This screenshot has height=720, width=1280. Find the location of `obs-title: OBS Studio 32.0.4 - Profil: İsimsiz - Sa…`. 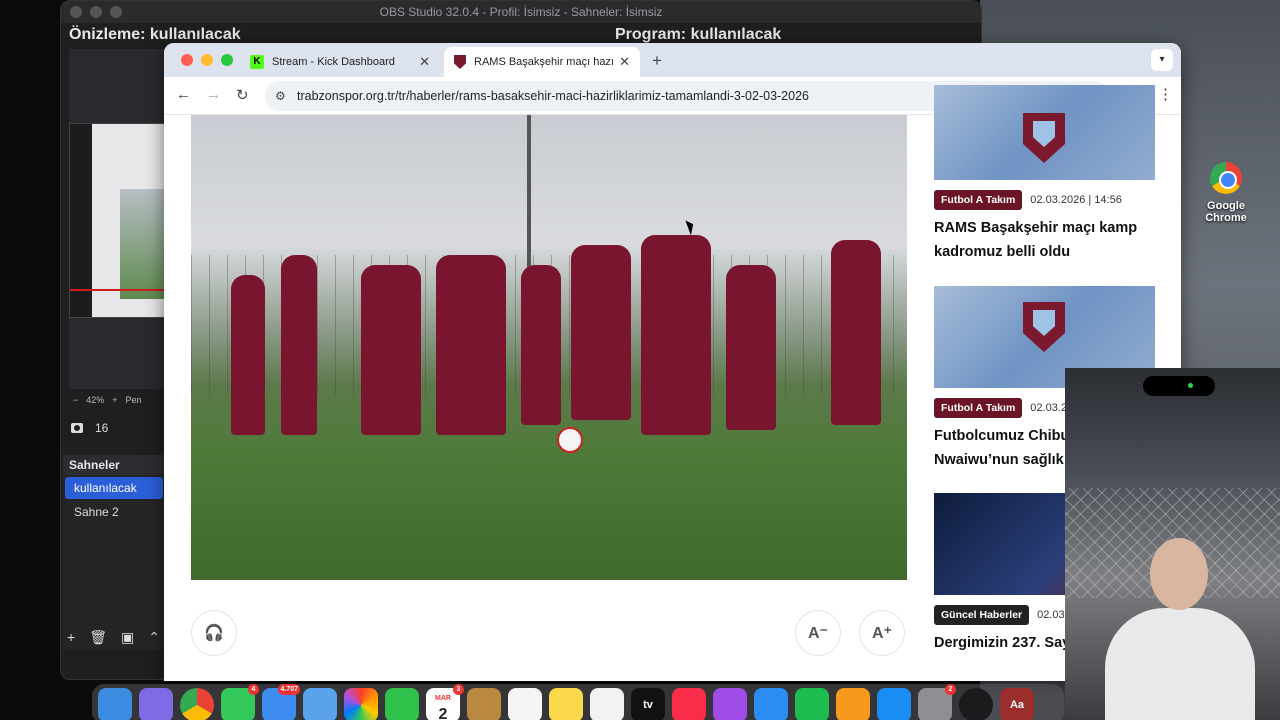

obs-title: OBS Studio 32.0.4 - Profil: İsimsiz - Sa… is located at coordinates (521, 12).